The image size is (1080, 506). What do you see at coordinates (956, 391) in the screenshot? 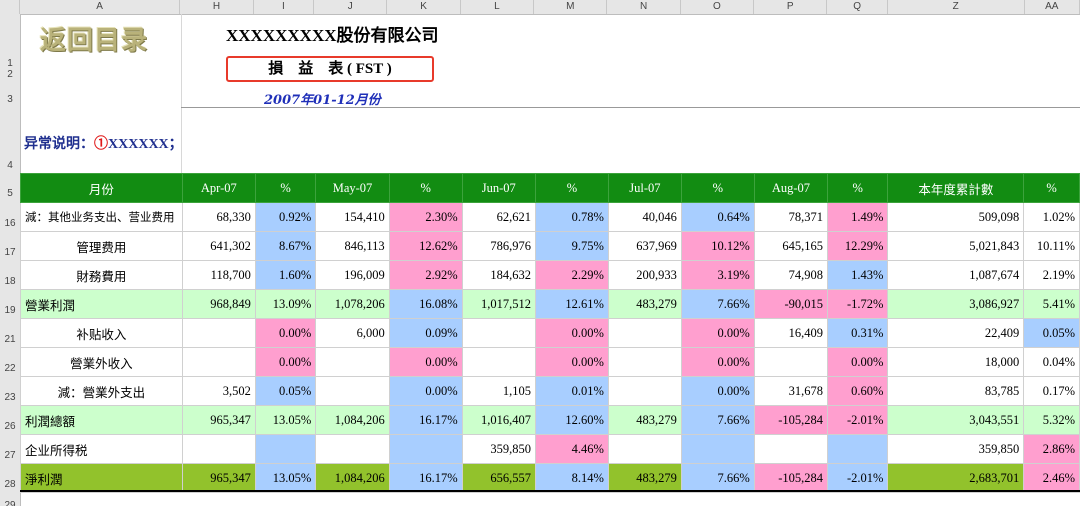
I see `table-cell: 83,785` at bounding box center [956, 391].